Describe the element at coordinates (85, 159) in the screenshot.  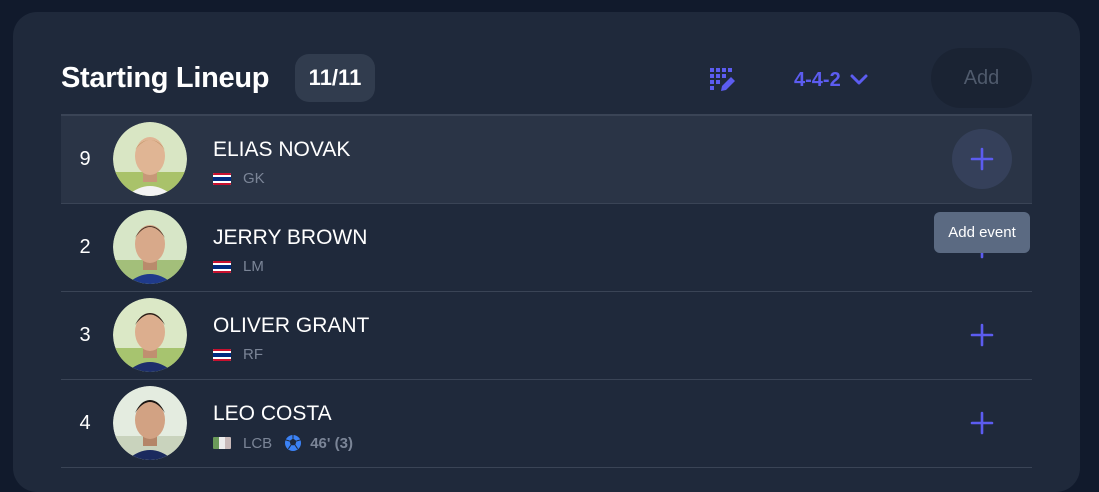
I see `player-number: 9` at that location.